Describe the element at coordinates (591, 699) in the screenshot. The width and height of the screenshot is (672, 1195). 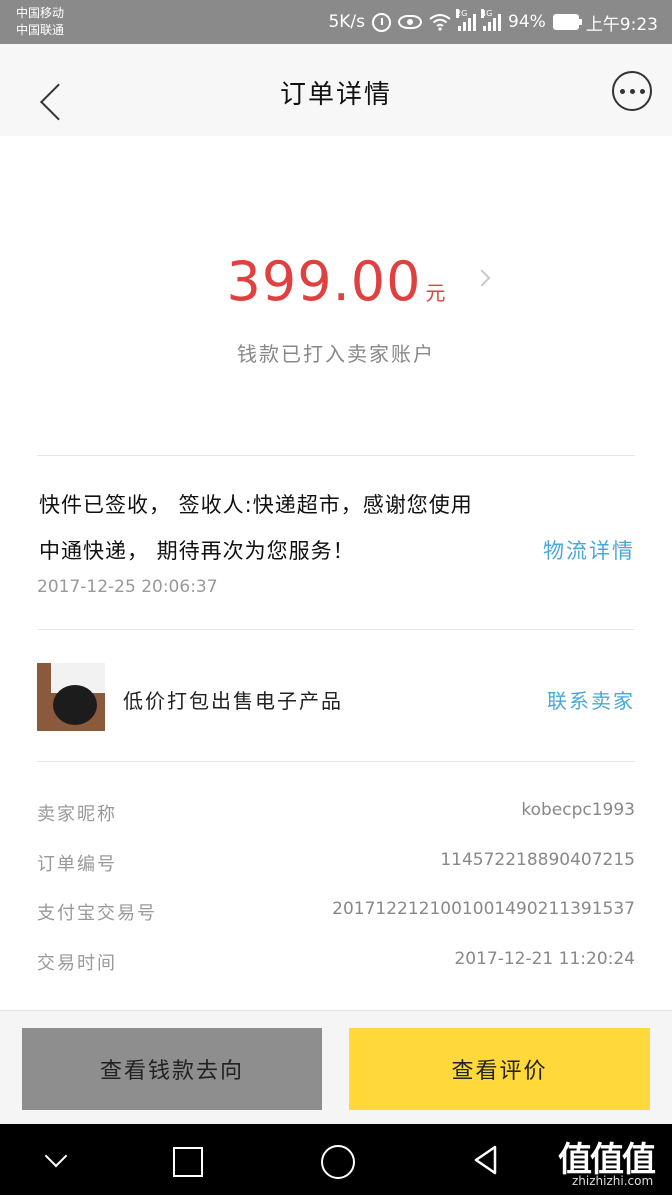
I see `contact-seller-link: 联系卖家` at that location.